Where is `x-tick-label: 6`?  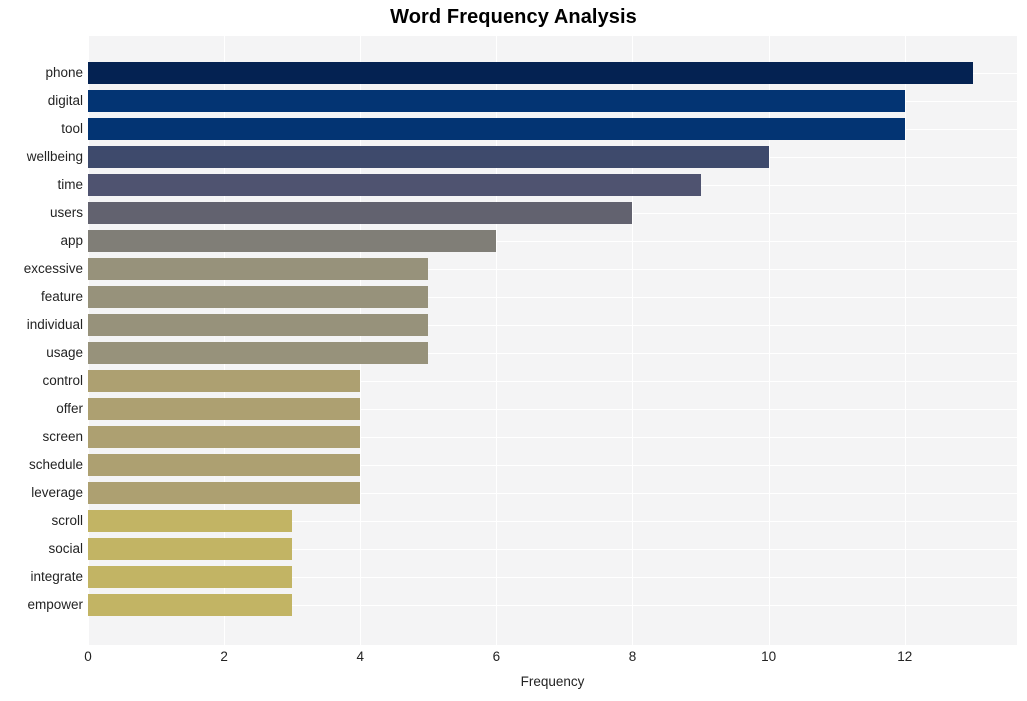
x-tick-label: 6 is located at coordinates (496, 656).